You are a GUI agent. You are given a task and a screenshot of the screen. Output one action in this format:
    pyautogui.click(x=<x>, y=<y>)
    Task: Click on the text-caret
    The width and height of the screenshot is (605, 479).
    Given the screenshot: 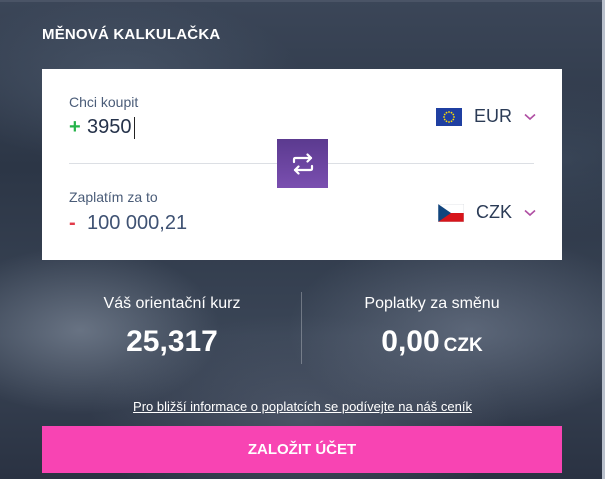 What is the action you would take?
    pyautogui.click(x=134, y=127)
    